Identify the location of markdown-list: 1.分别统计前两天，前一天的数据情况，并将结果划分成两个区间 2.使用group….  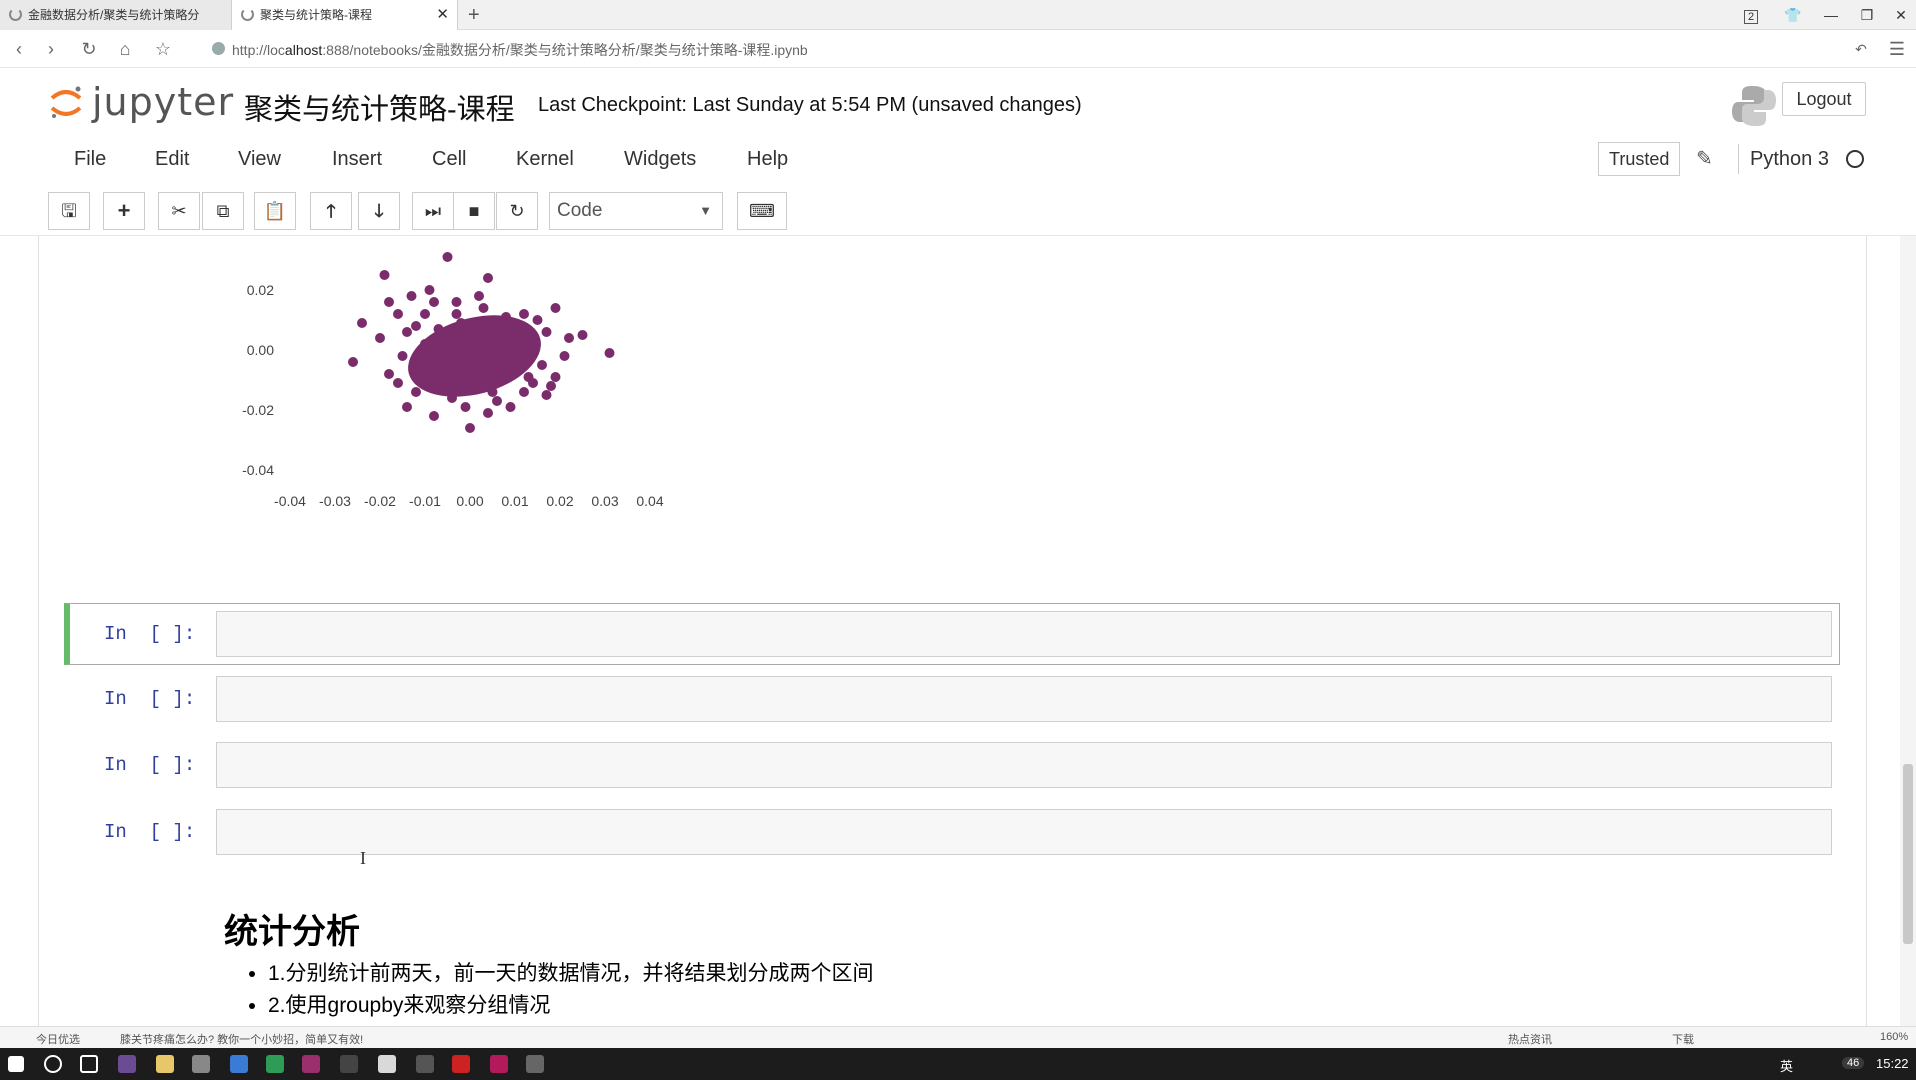
(561, 990).